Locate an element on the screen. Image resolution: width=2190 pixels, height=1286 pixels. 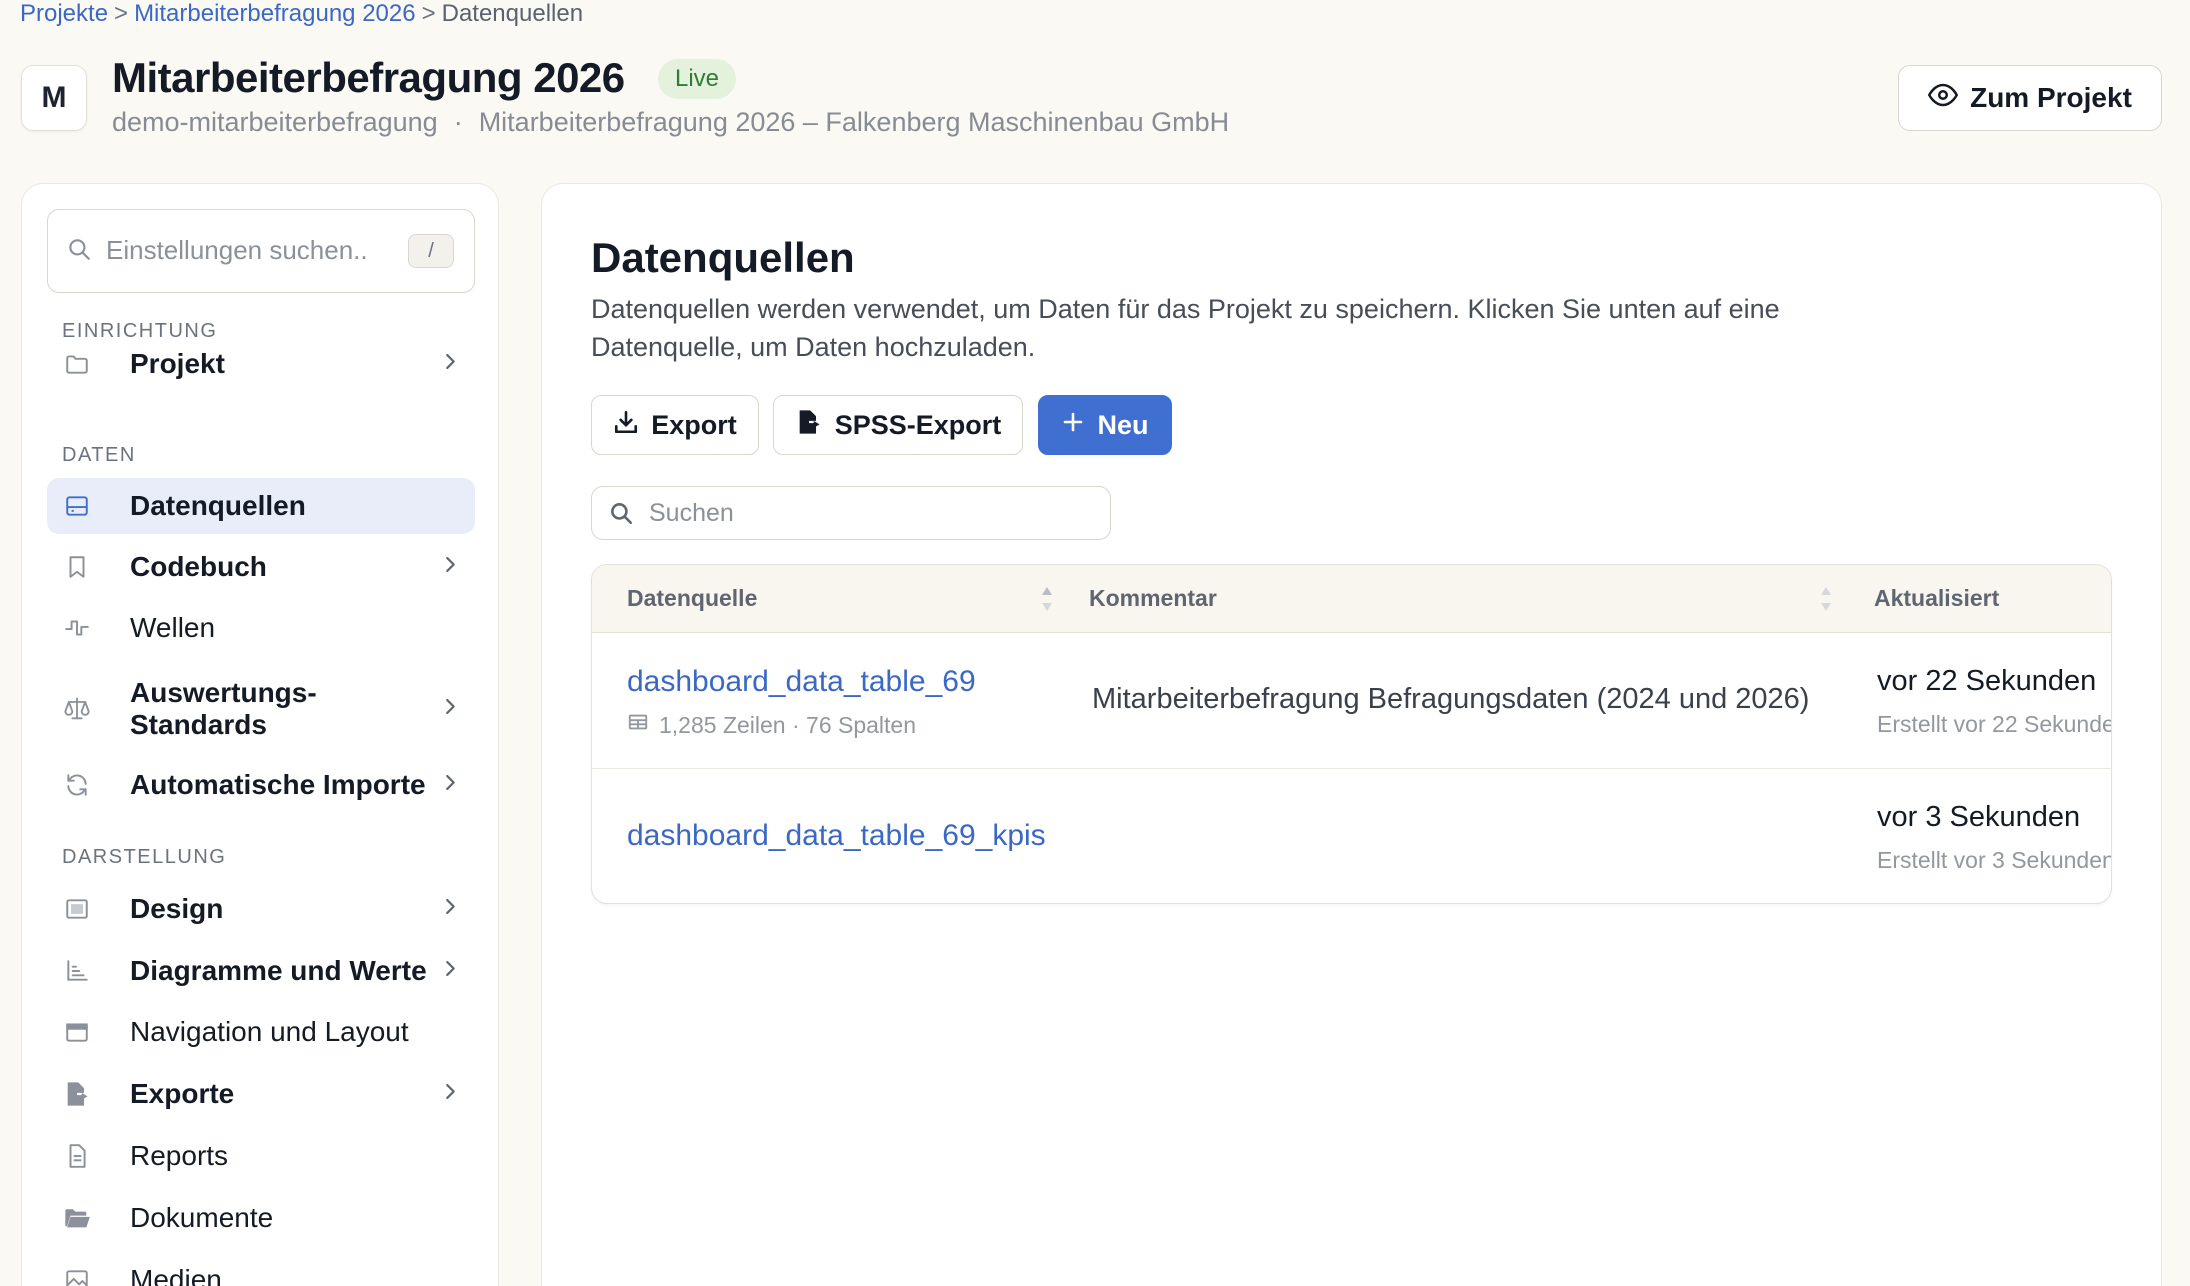
created-time: Erstellt vor 3 Sekunden is located at coordinates (1994, 860).